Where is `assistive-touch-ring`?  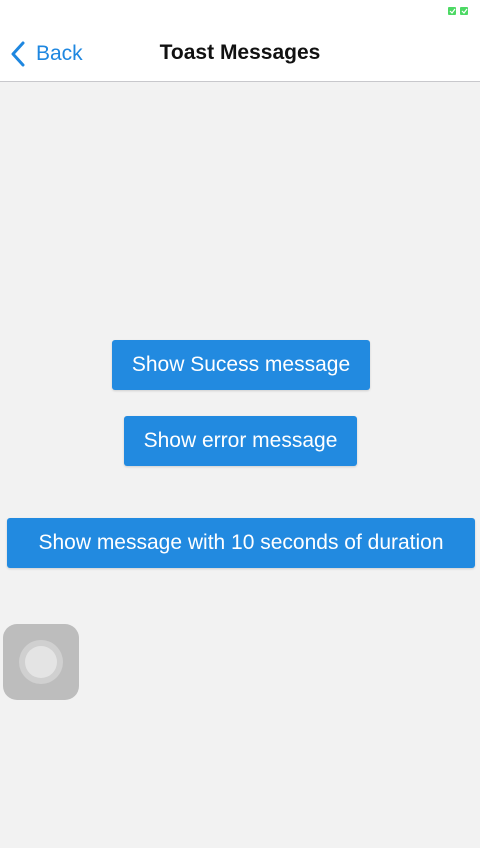 assistive-touch-ring is located at coordinates (41, 662).